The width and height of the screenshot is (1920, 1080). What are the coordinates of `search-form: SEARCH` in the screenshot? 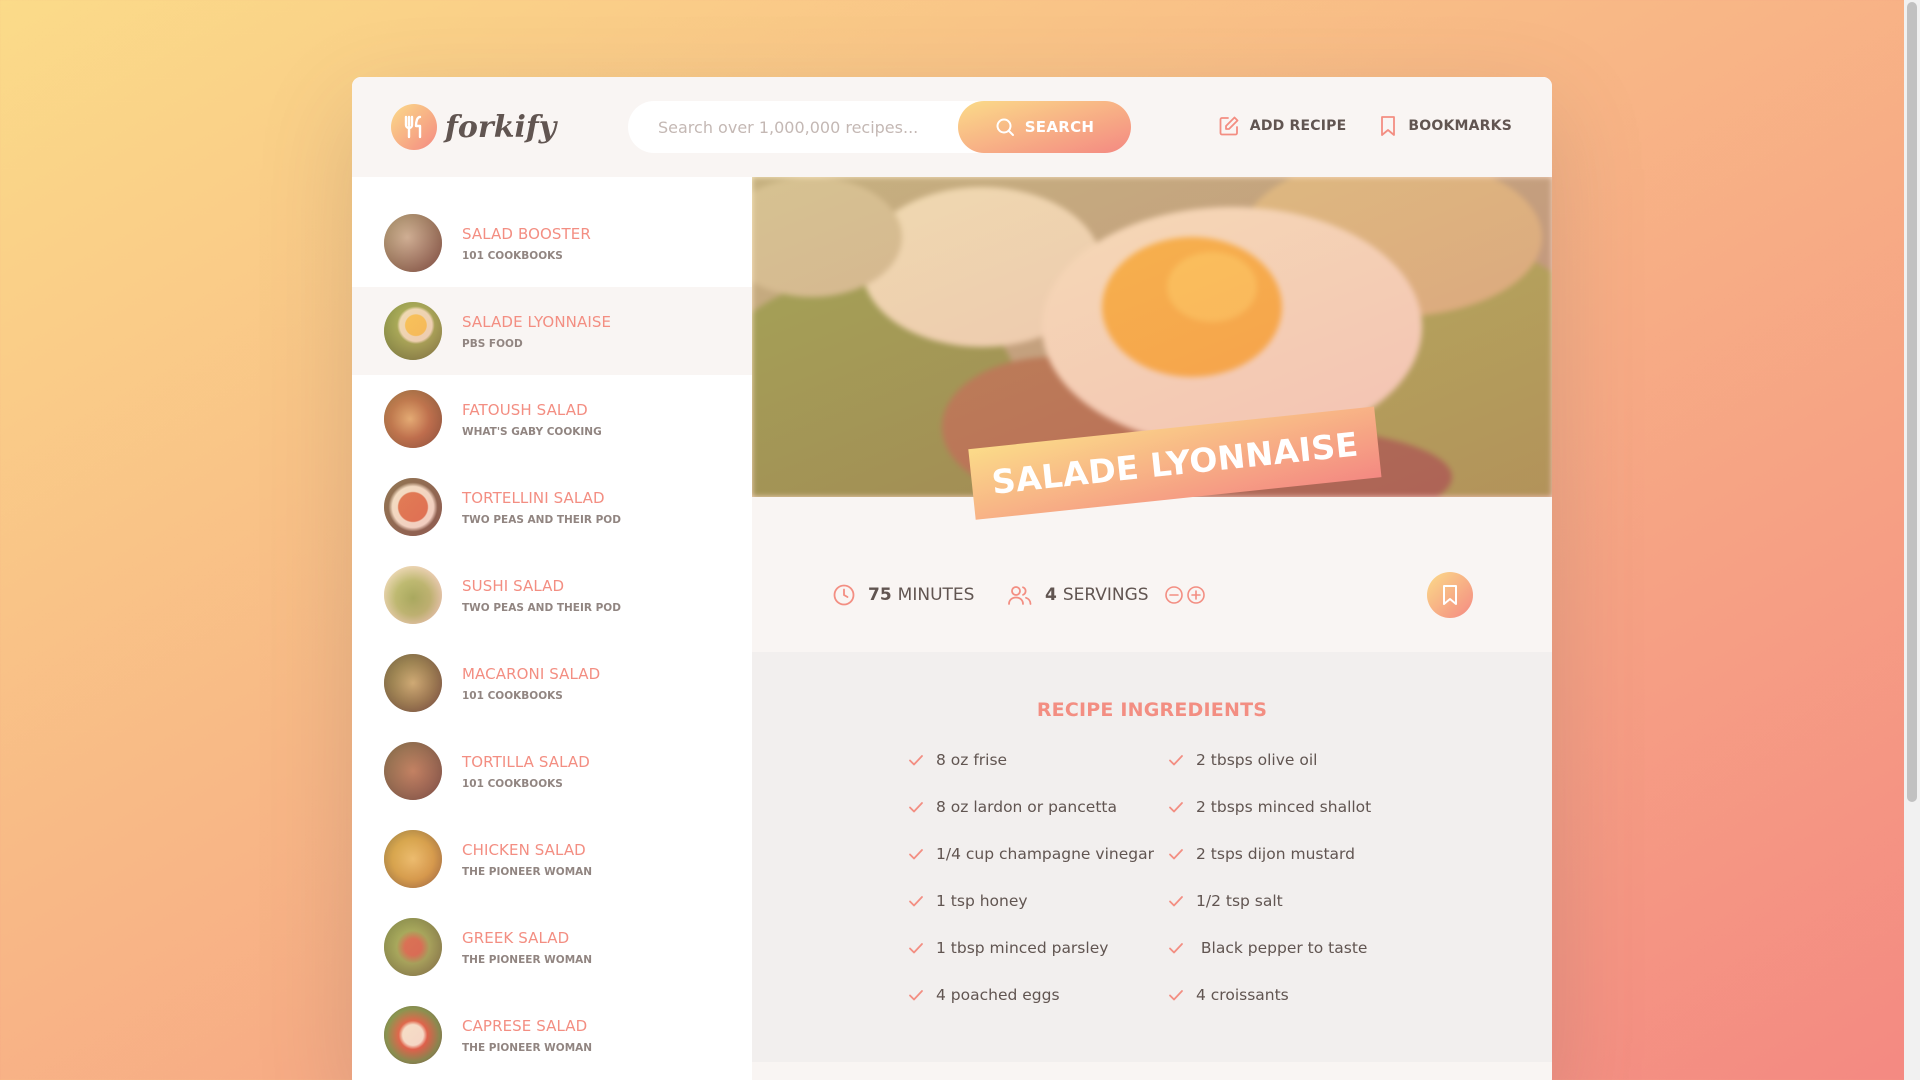 It's located at (879, 127).